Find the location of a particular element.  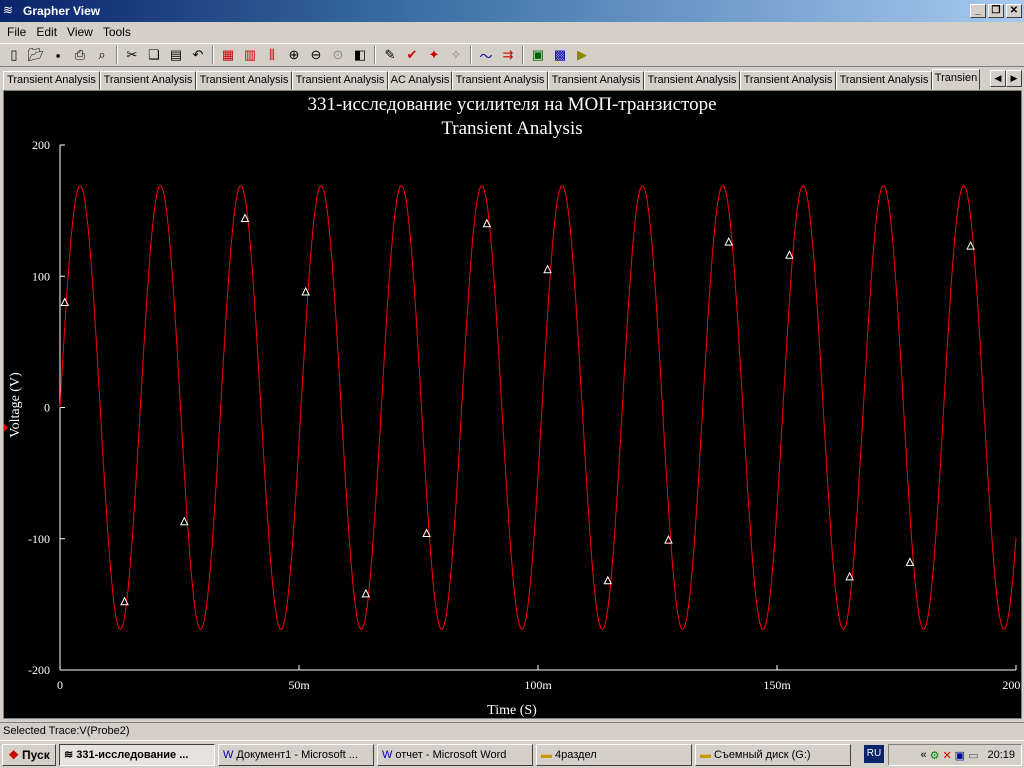

security-icon: ✕ is located at coordinates (946, 755).